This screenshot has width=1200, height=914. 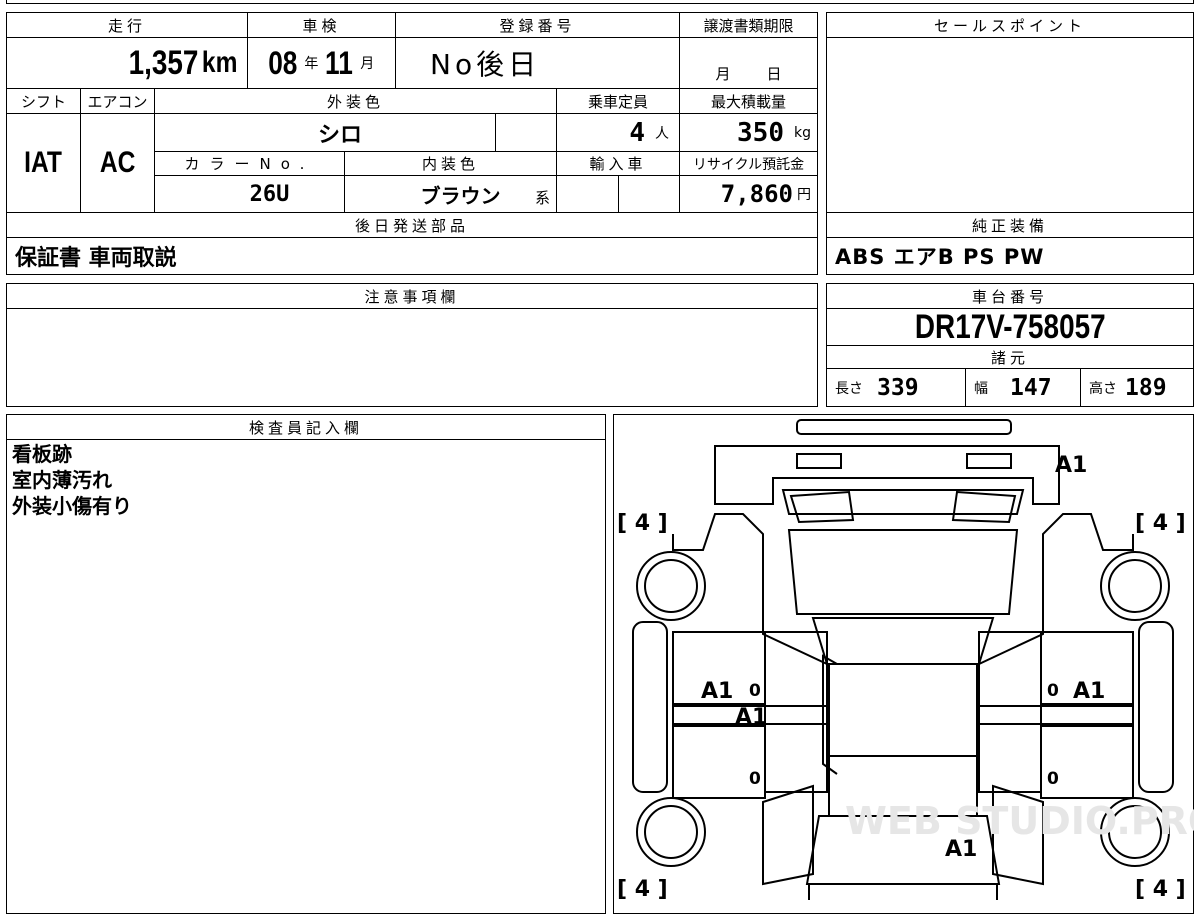 I want to click on shift-text: IAT, so click(x=43, y=162).